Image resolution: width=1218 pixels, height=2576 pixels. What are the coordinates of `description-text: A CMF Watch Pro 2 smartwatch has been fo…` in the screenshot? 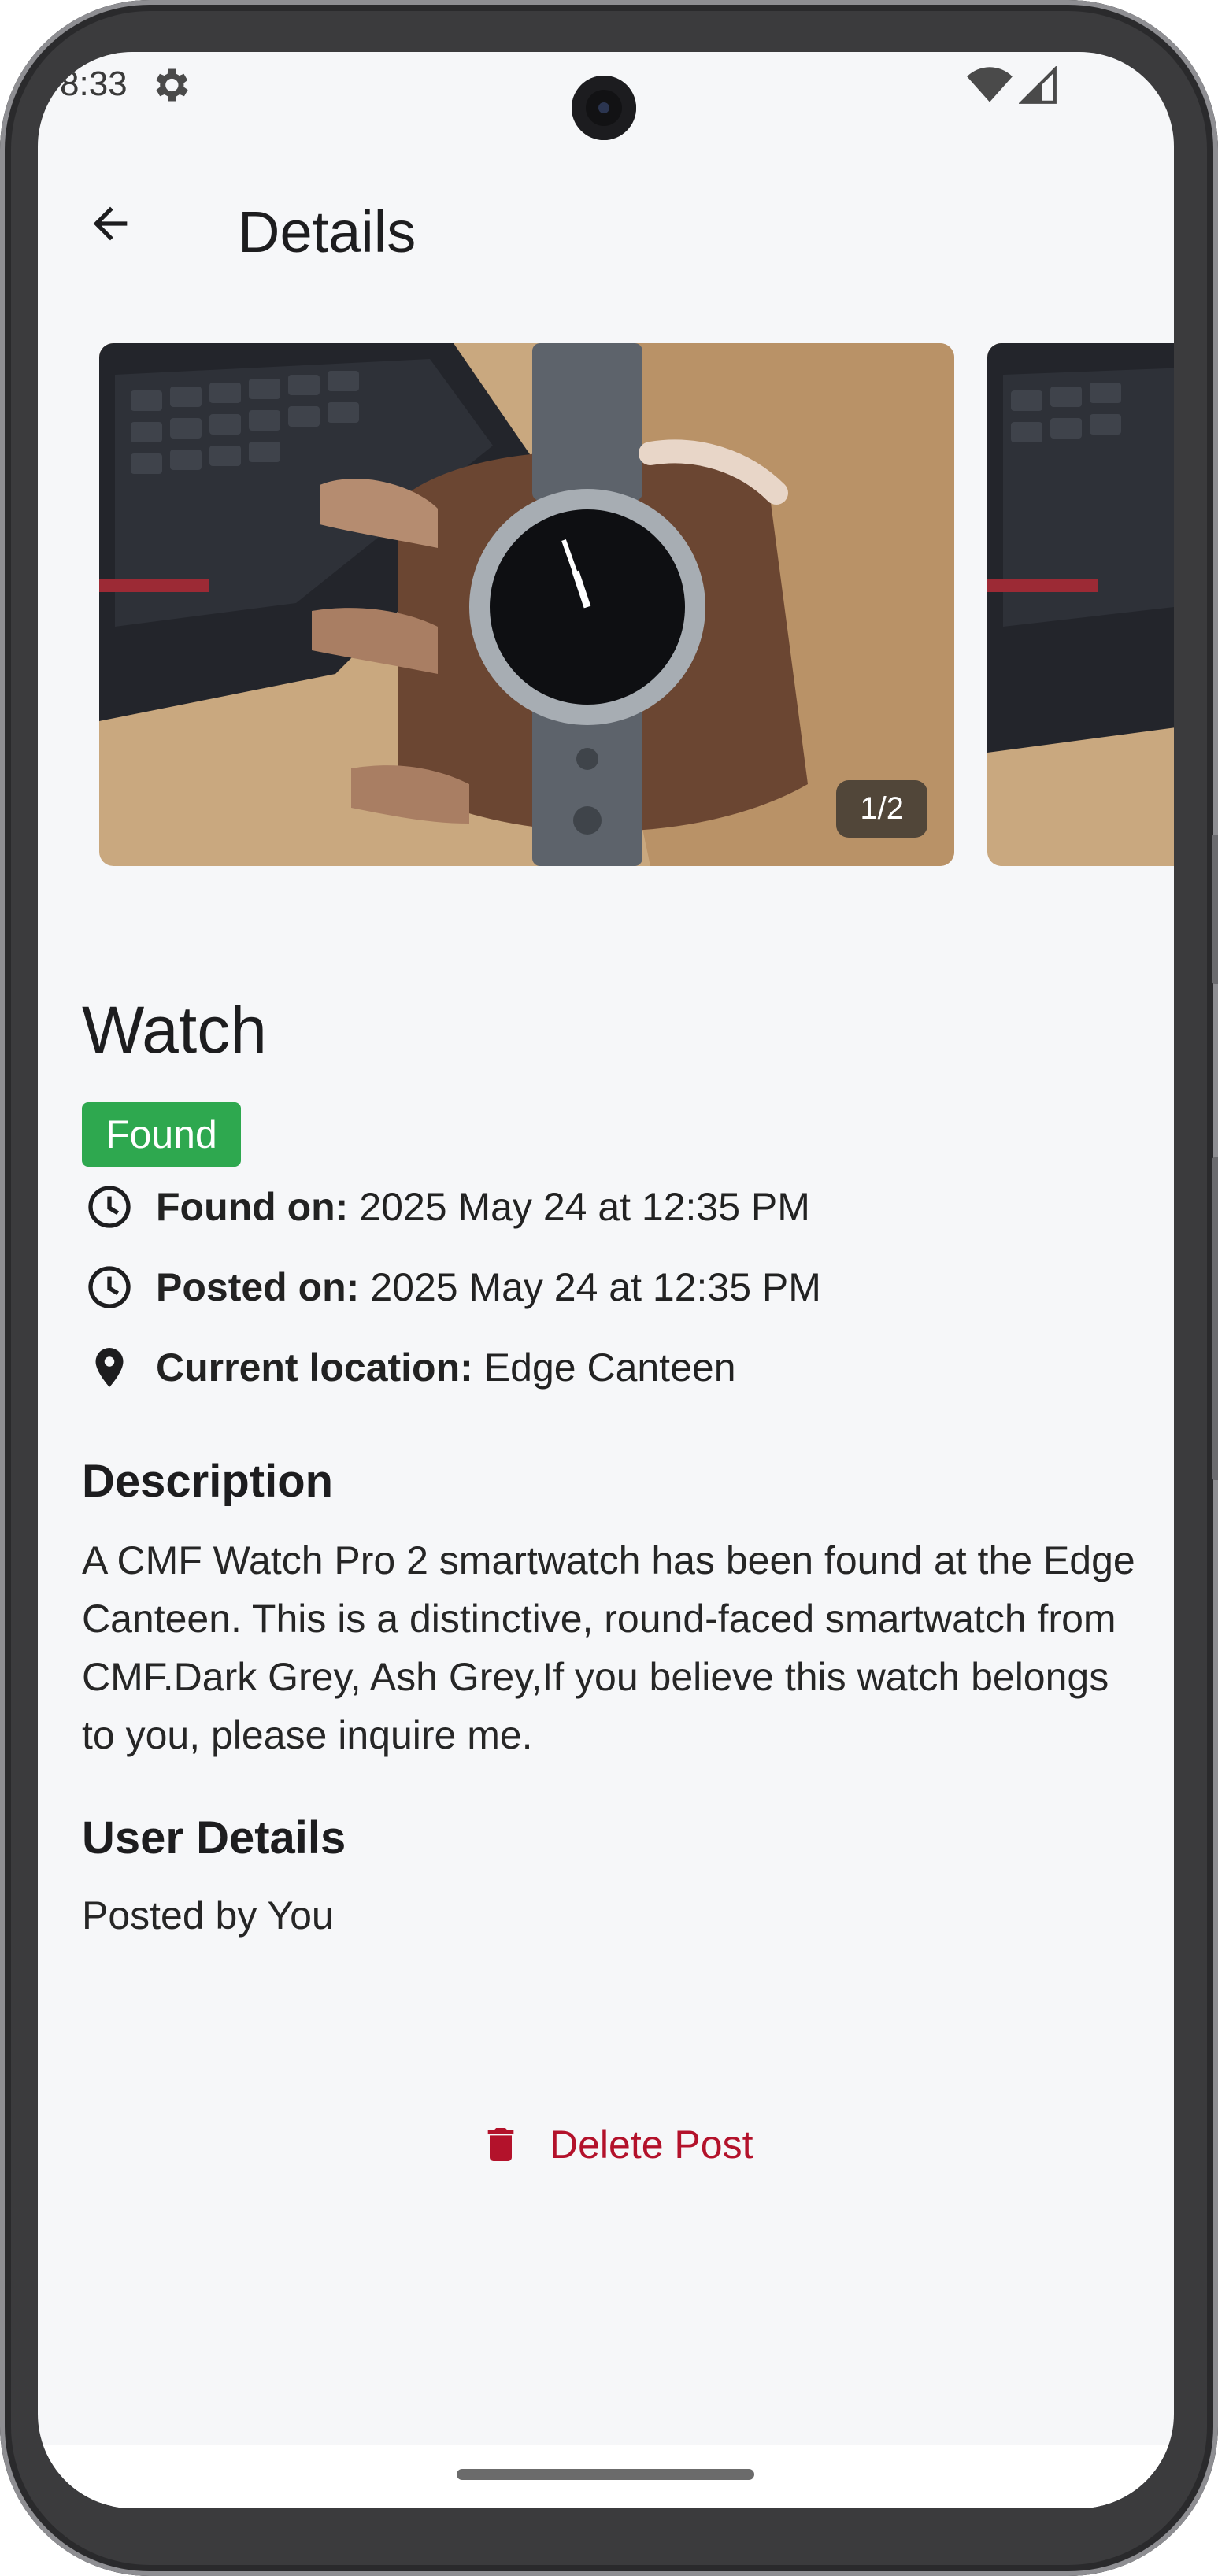 It's located at (608, 1647).